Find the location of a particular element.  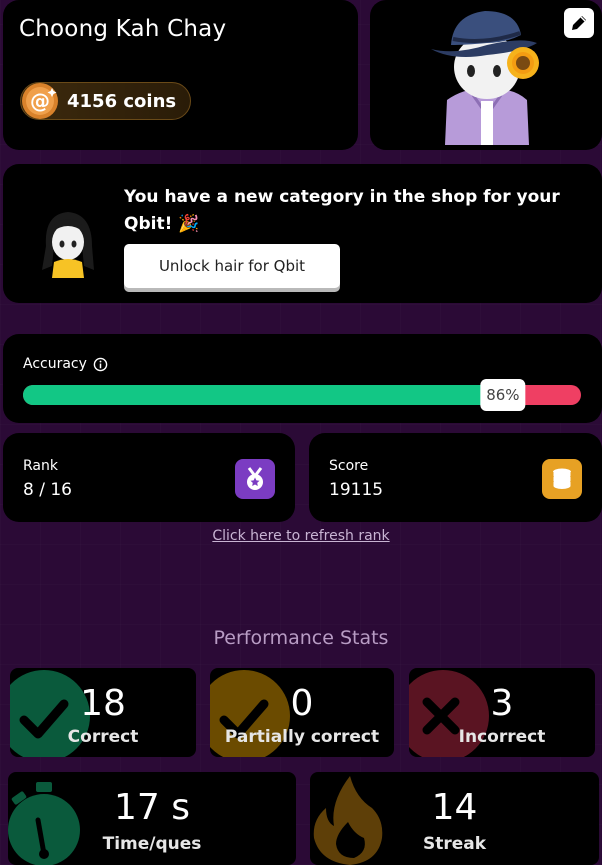

refresh-rank-link: Click here to refresh rank is located at coordinates (301, 536).